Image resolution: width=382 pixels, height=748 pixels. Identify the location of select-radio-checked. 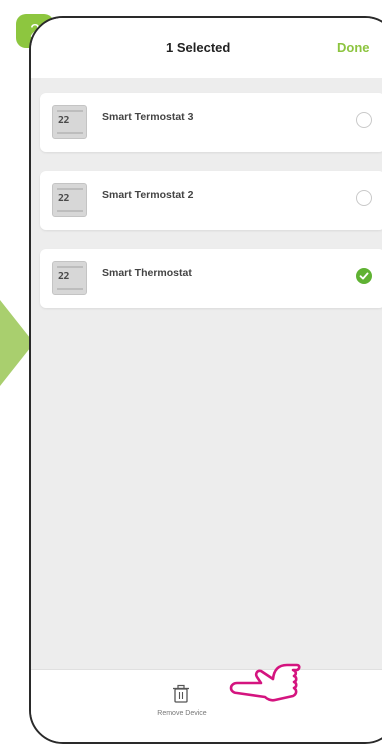
(364, 276).